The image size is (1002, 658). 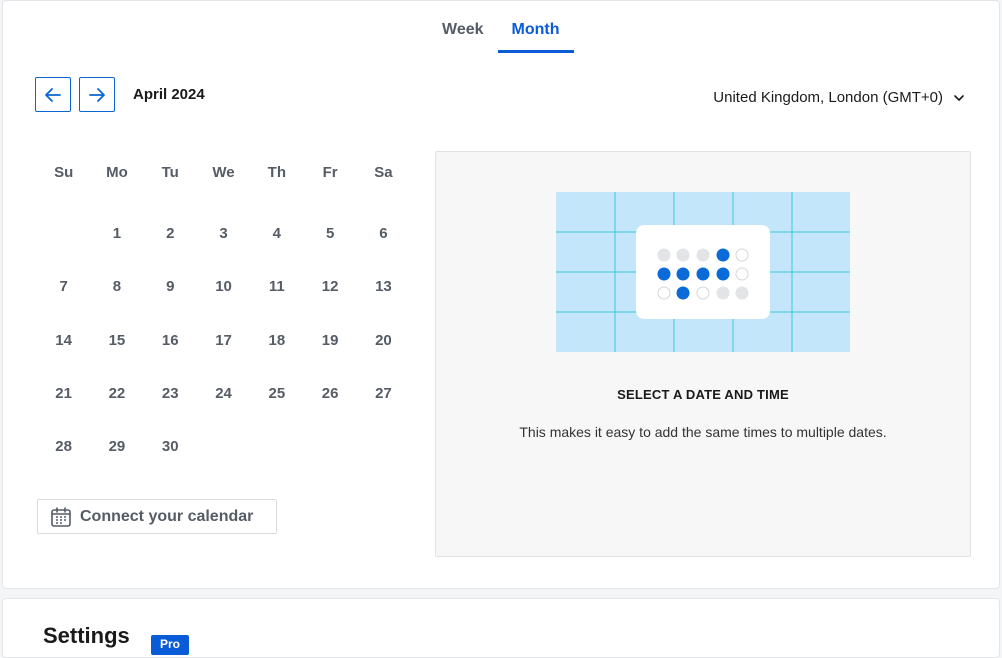 What do you see at coordinates (169, 94) in the screenshot?
I see `month-title: April 2024` at bounding box center [169, 94].